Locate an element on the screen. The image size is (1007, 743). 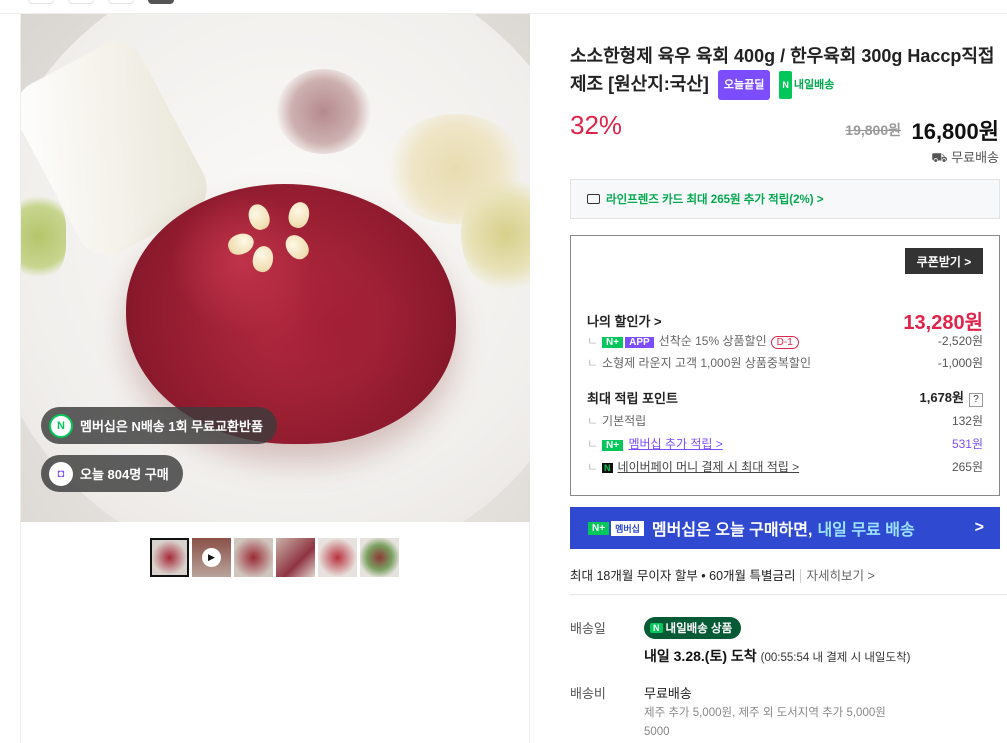
npay-points-link: 네이버페이 머니 결제 시 최대 적립 > is located at coordinates (709, 467).